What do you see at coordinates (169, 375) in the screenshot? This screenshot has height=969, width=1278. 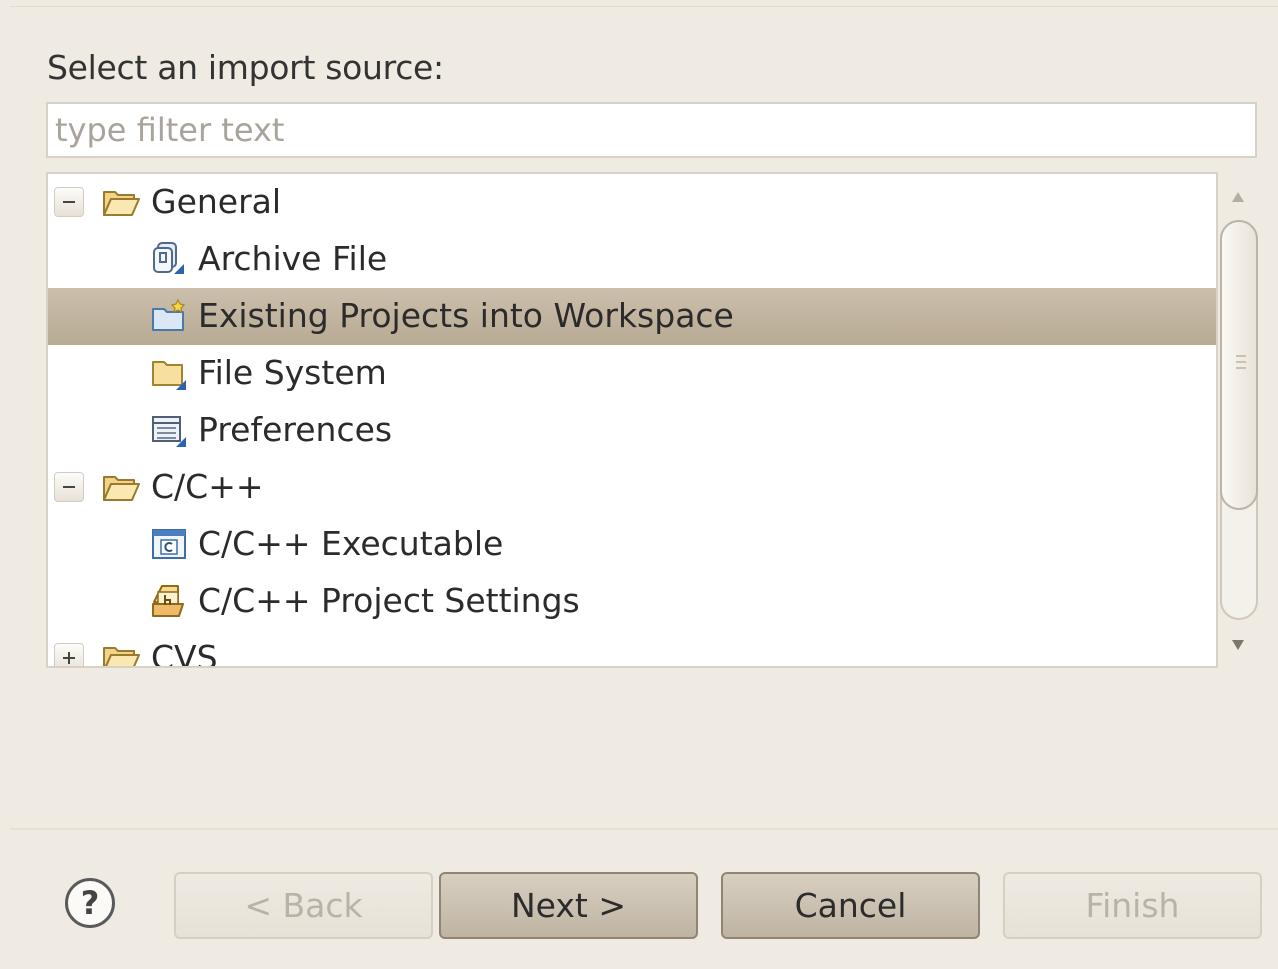 I see `file-system-icon` at bounding box center [169, 375].